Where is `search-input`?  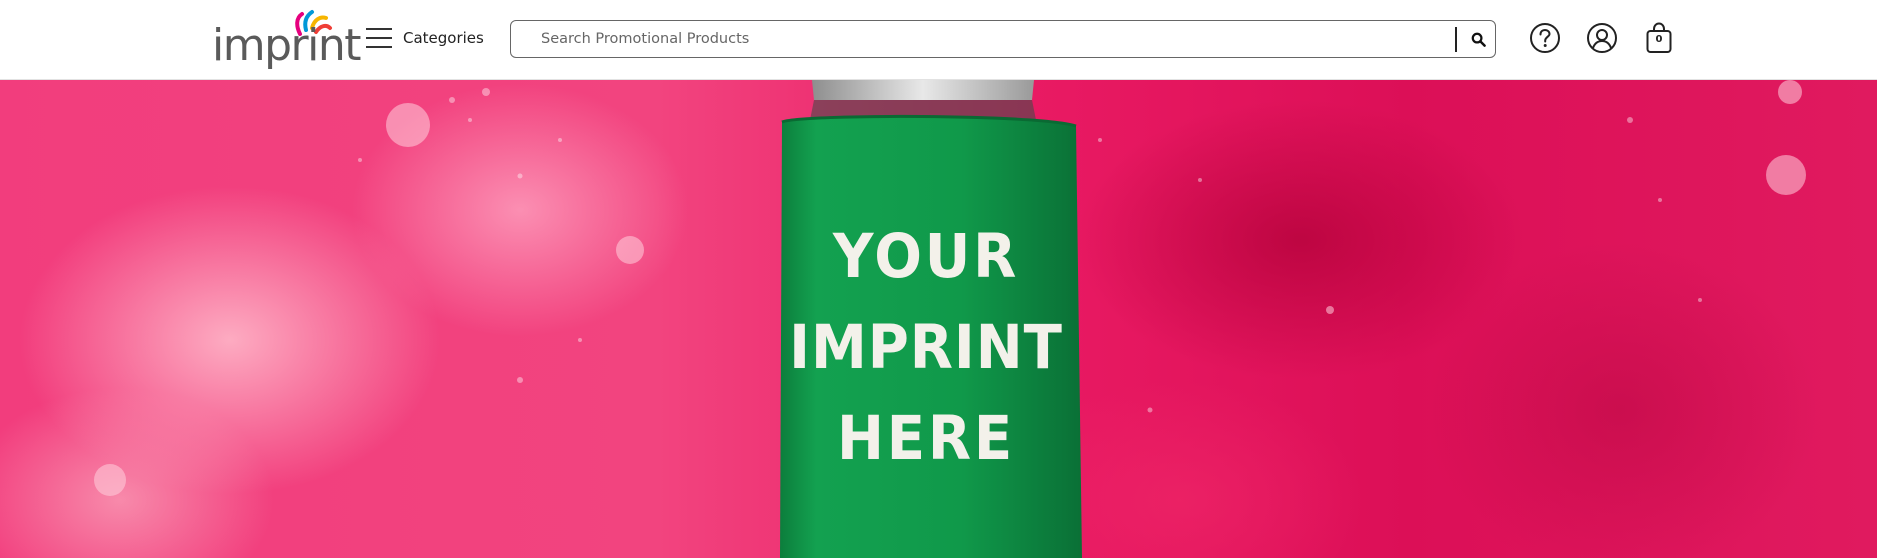 search-input is located at coordinates (982, 39).